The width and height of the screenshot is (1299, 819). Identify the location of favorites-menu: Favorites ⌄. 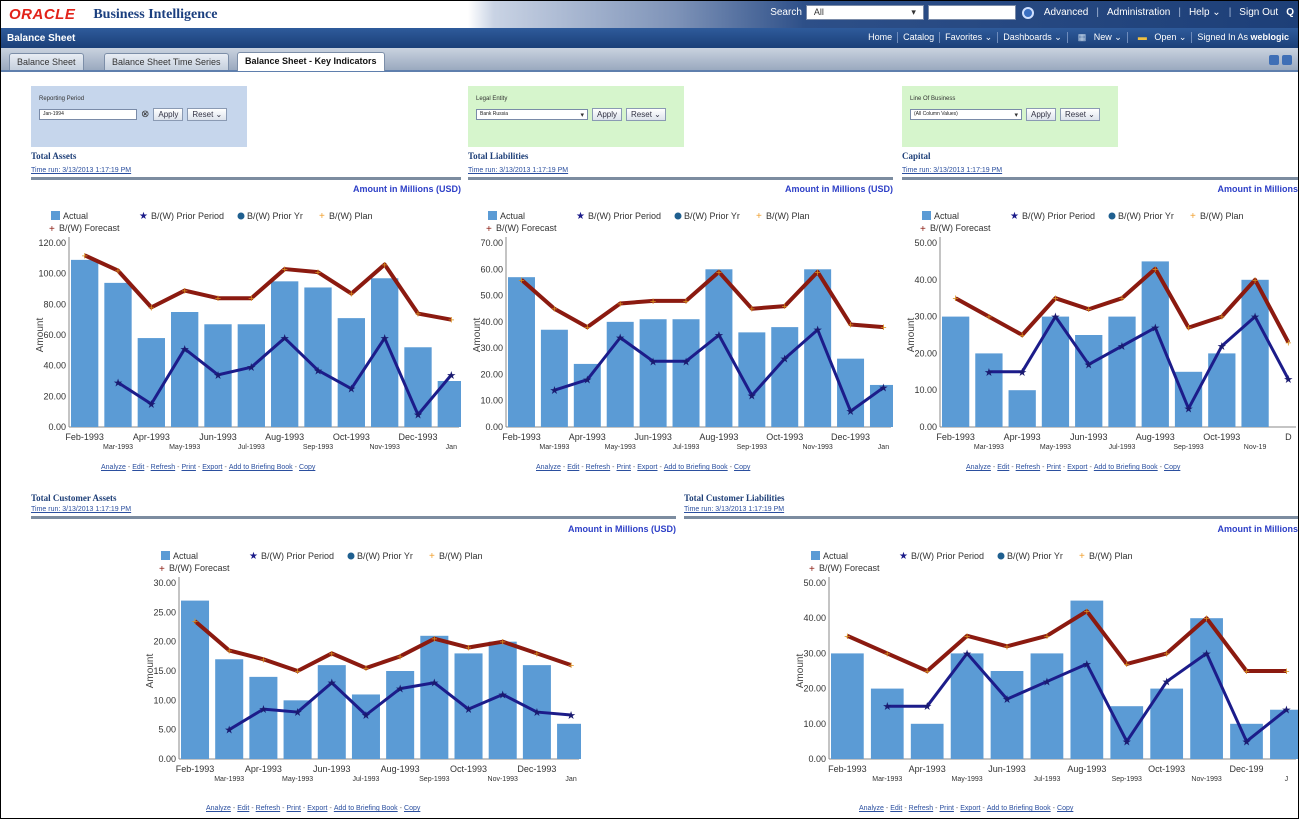
(968, 37).